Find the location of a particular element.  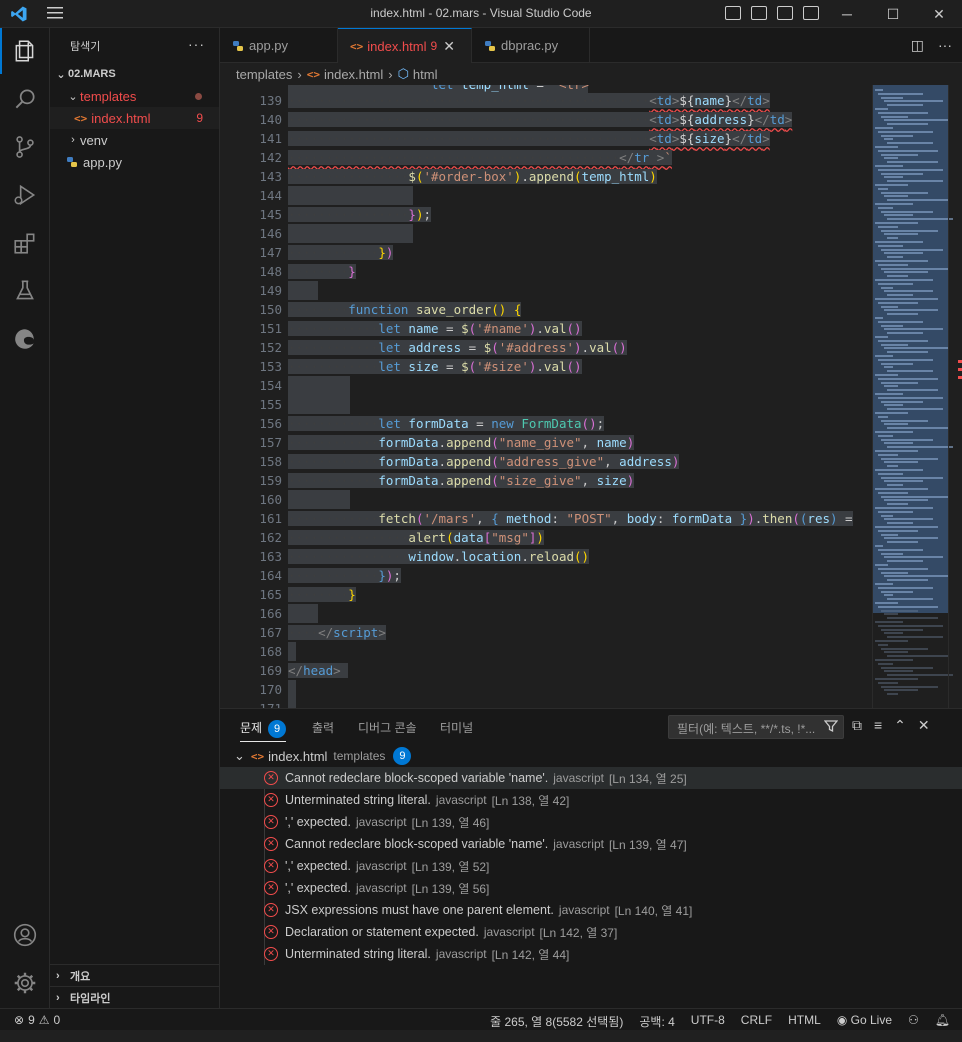

tree-item-label: app.py is located at coordinates (103, 162).